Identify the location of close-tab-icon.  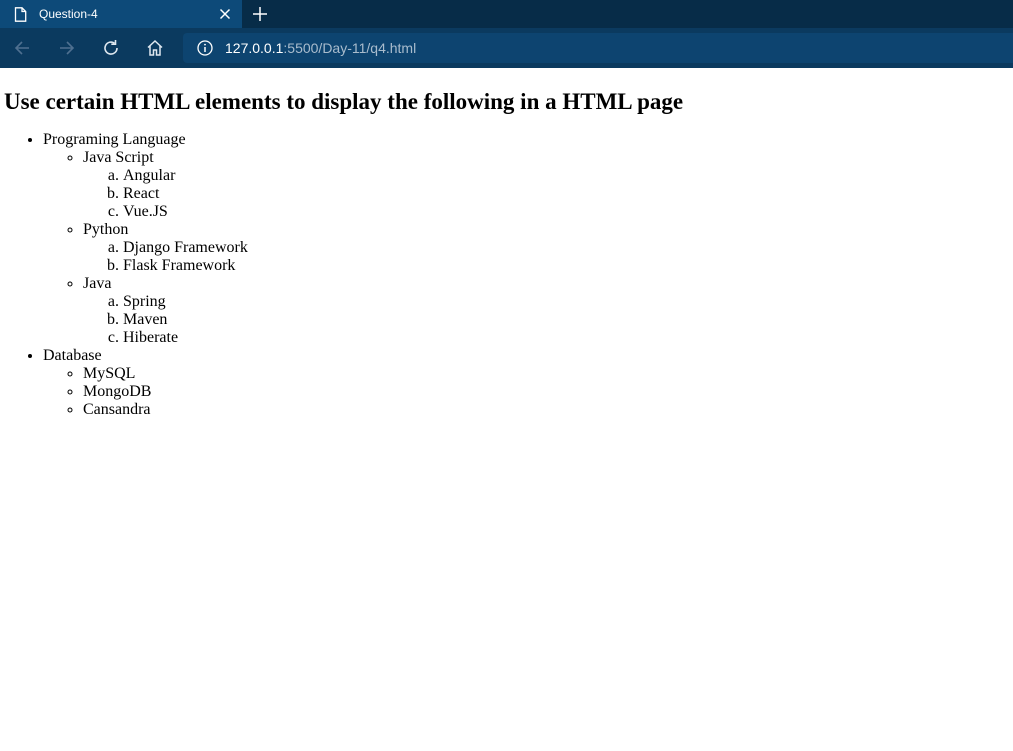
(225, 14).